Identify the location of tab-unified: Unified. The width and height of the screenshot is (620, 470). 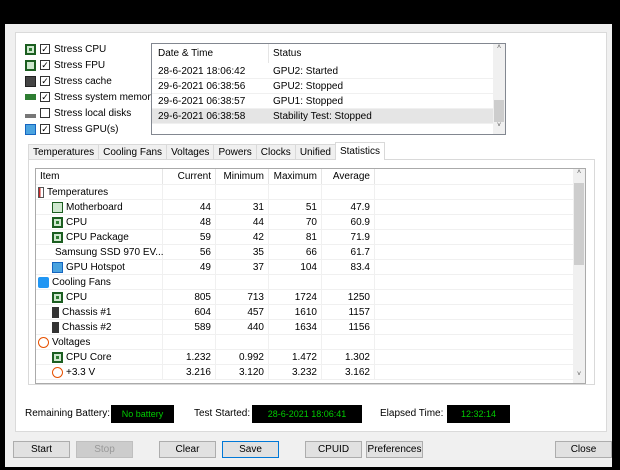
(315, 152).